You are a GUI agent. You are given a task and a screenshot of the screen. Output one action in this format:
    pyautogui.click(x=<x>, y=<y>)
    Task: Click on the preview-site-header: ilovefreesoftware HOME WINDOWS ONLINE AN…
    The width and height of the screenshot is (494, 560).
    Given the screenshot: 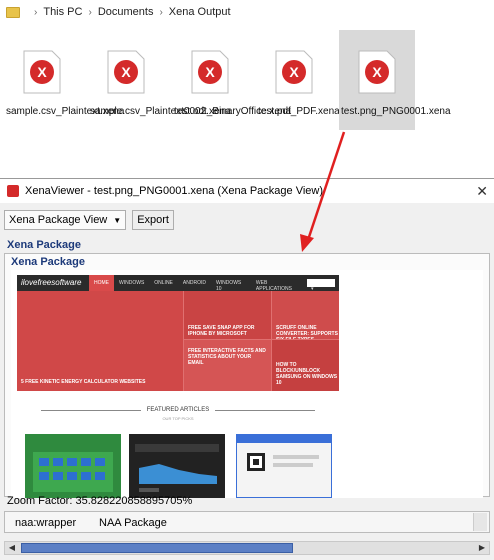 What is the action you would take?
    pyautogui.click(x=178, y=283)
    